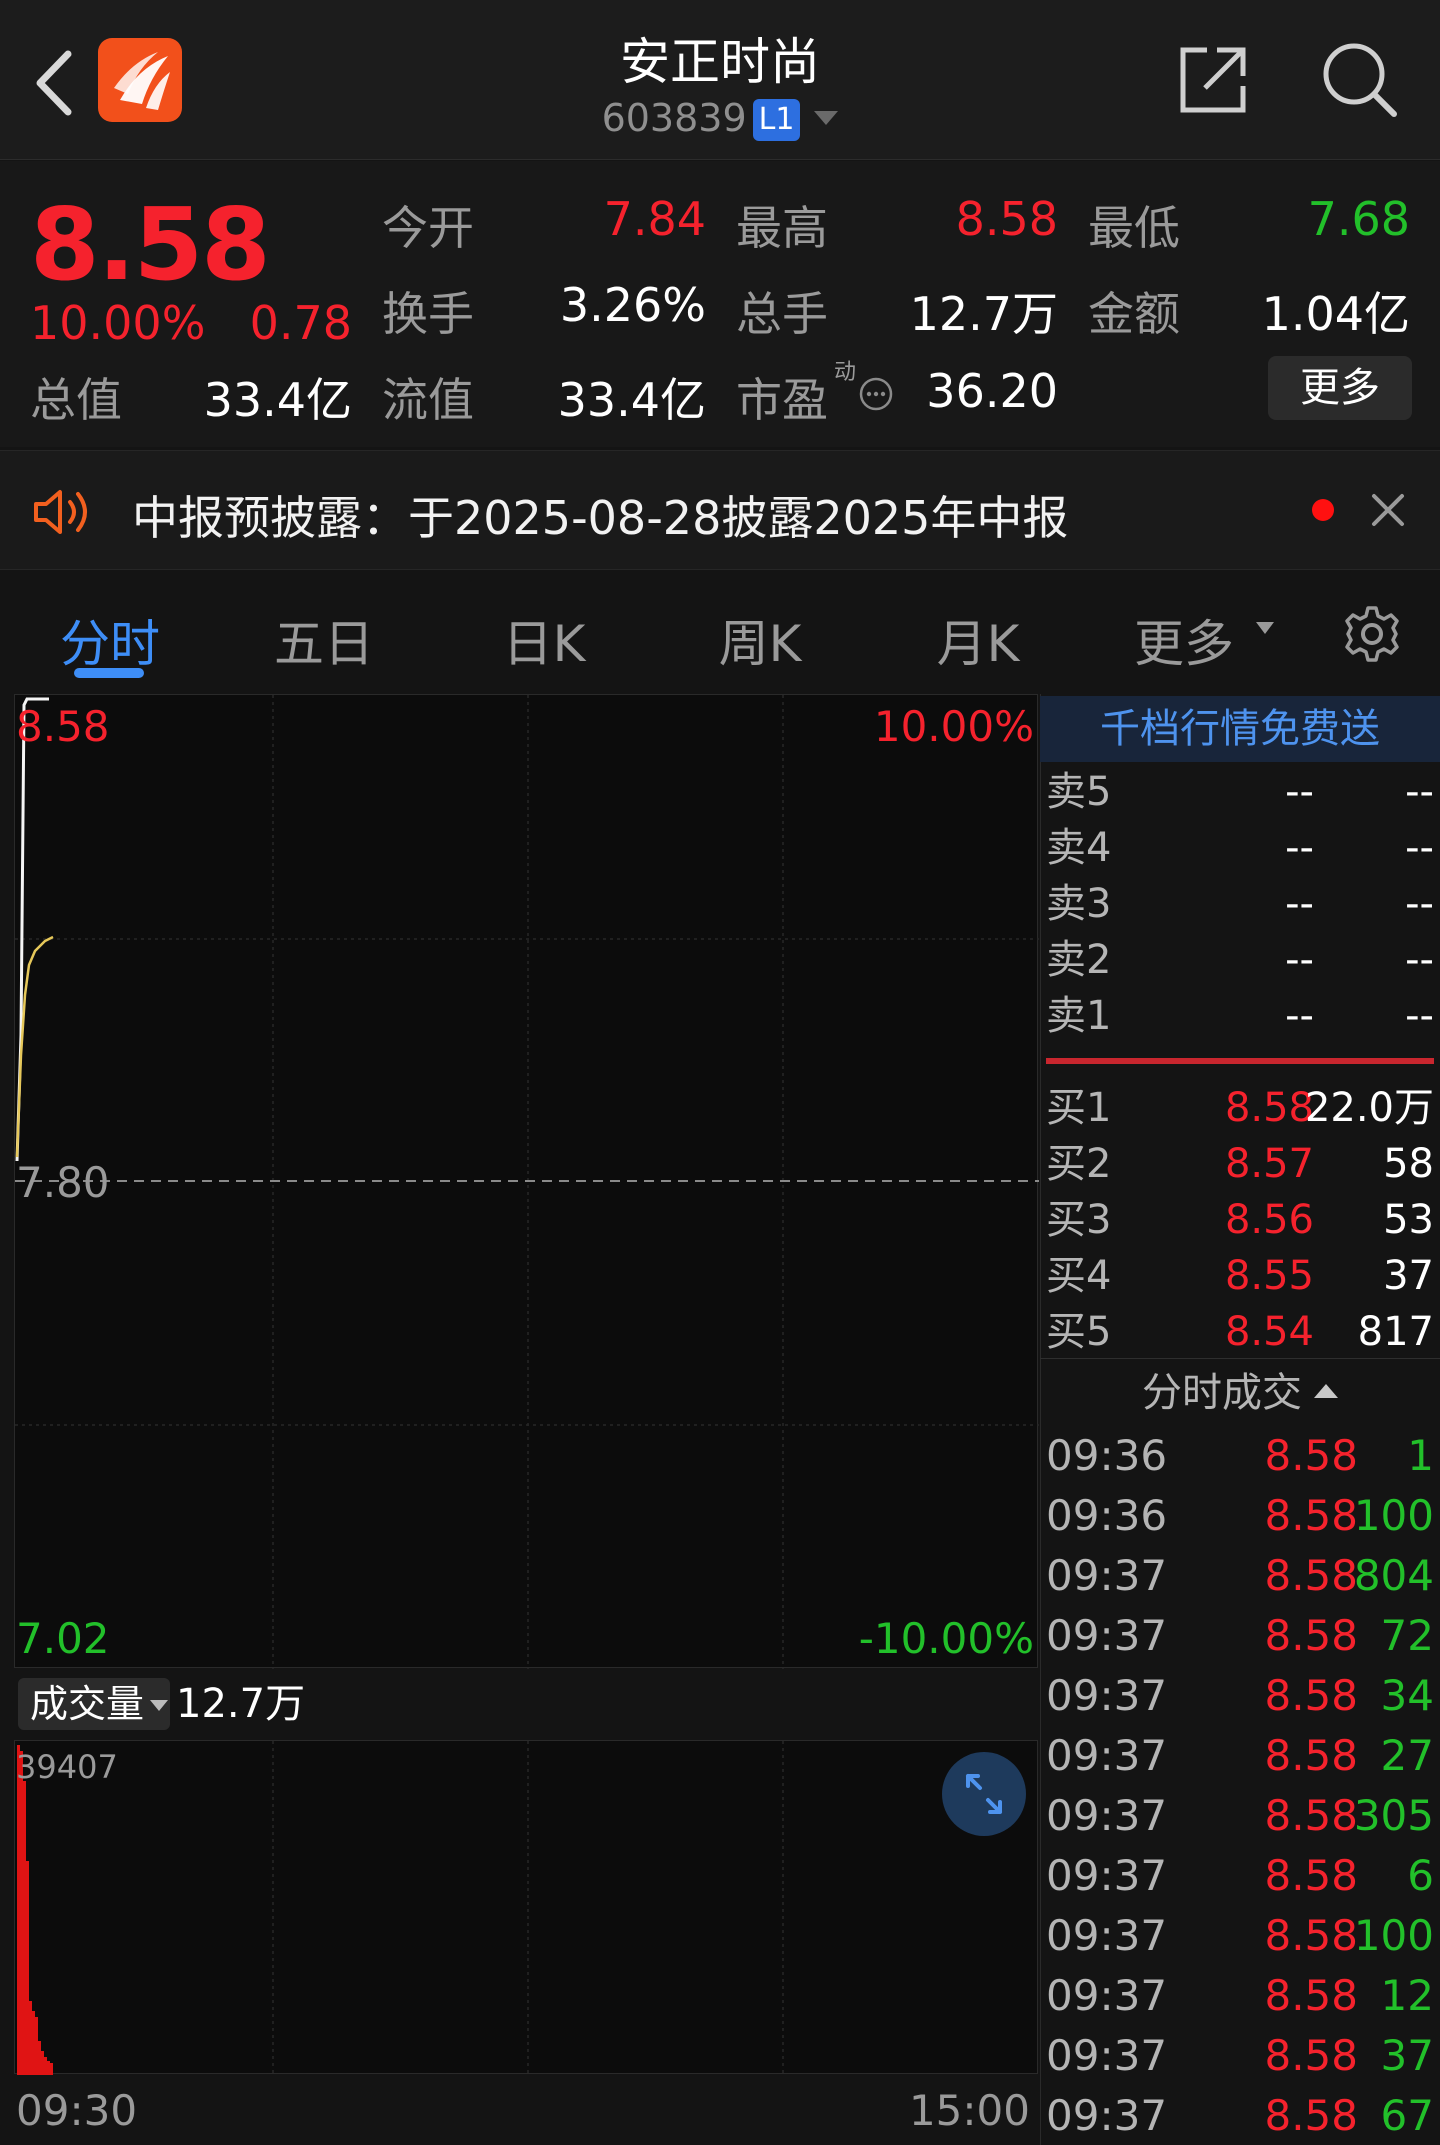  I want to click on open-label: 今开, so click(428, 228).